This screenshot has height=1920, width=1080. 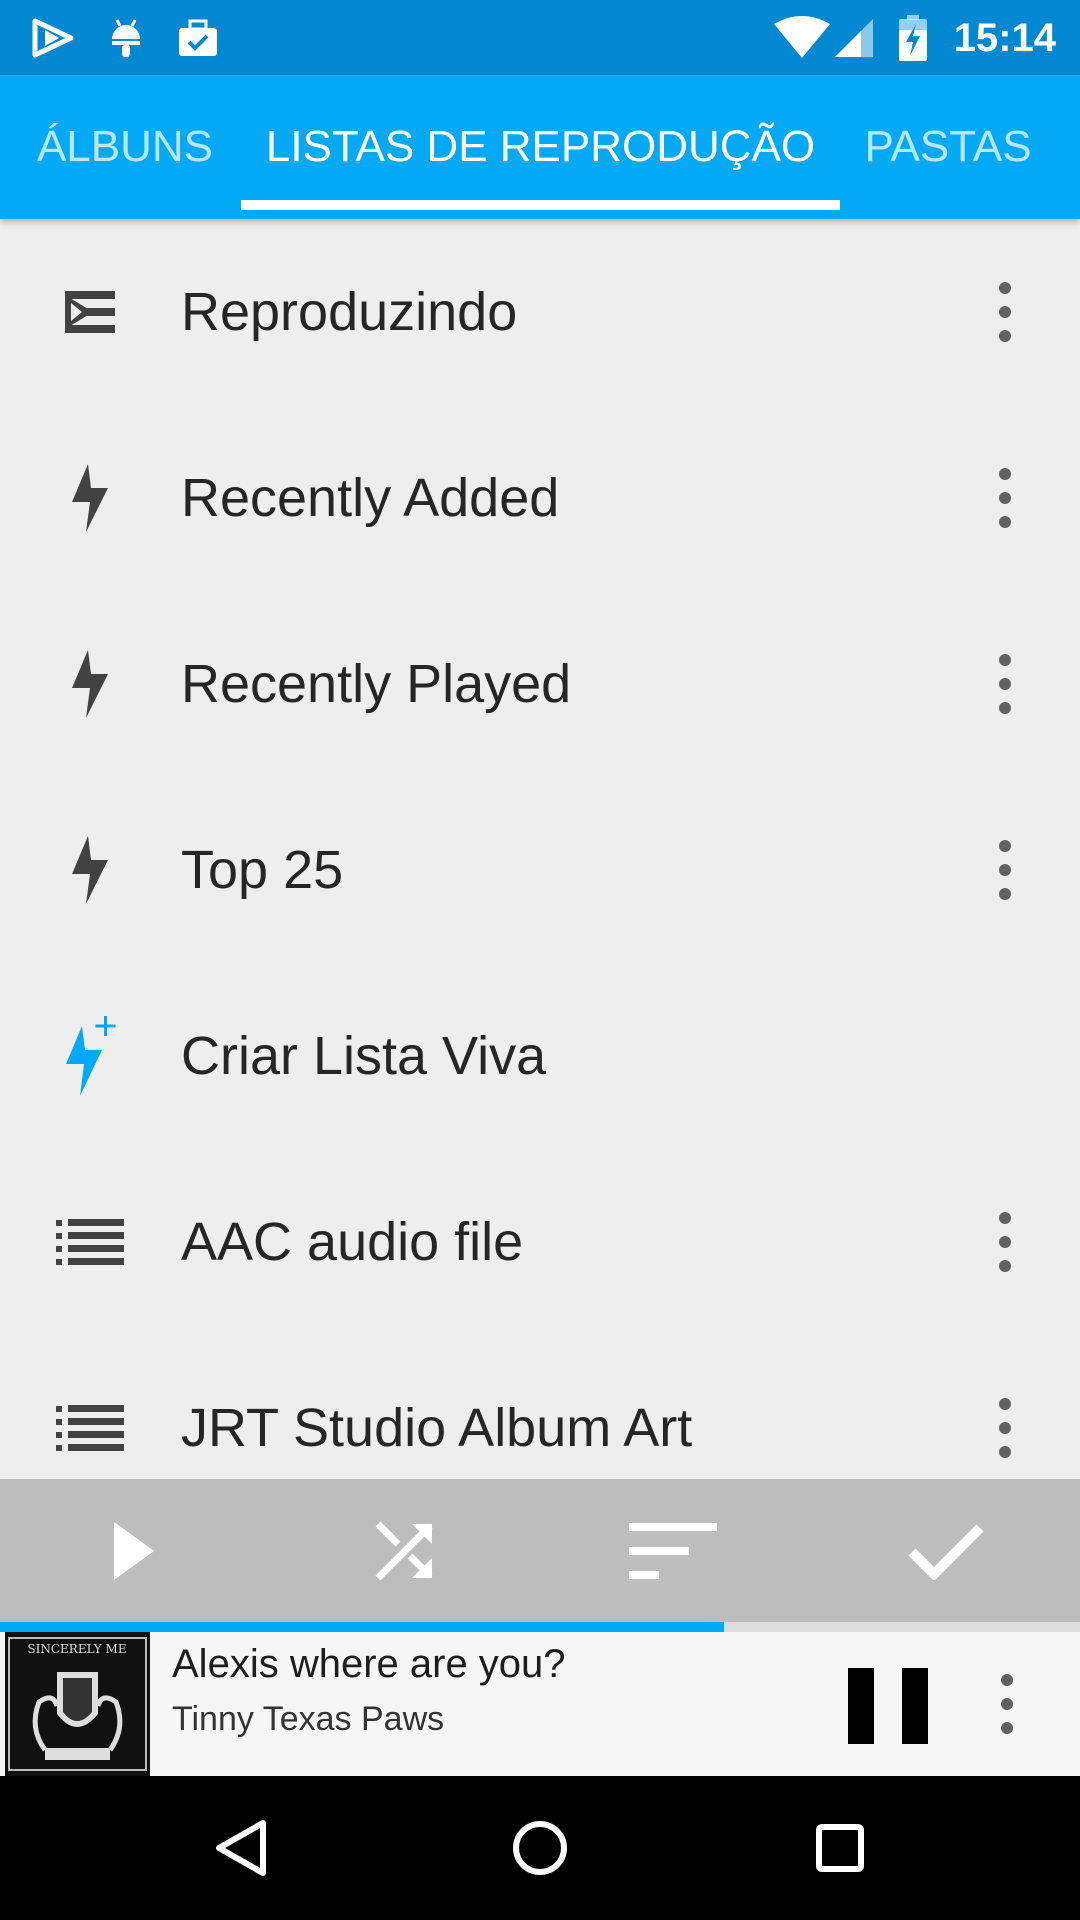 What do you see at coordinates (198, 37) in the screenshot?
I see `briefcase-check-icon` at bounding box center [198, 37].